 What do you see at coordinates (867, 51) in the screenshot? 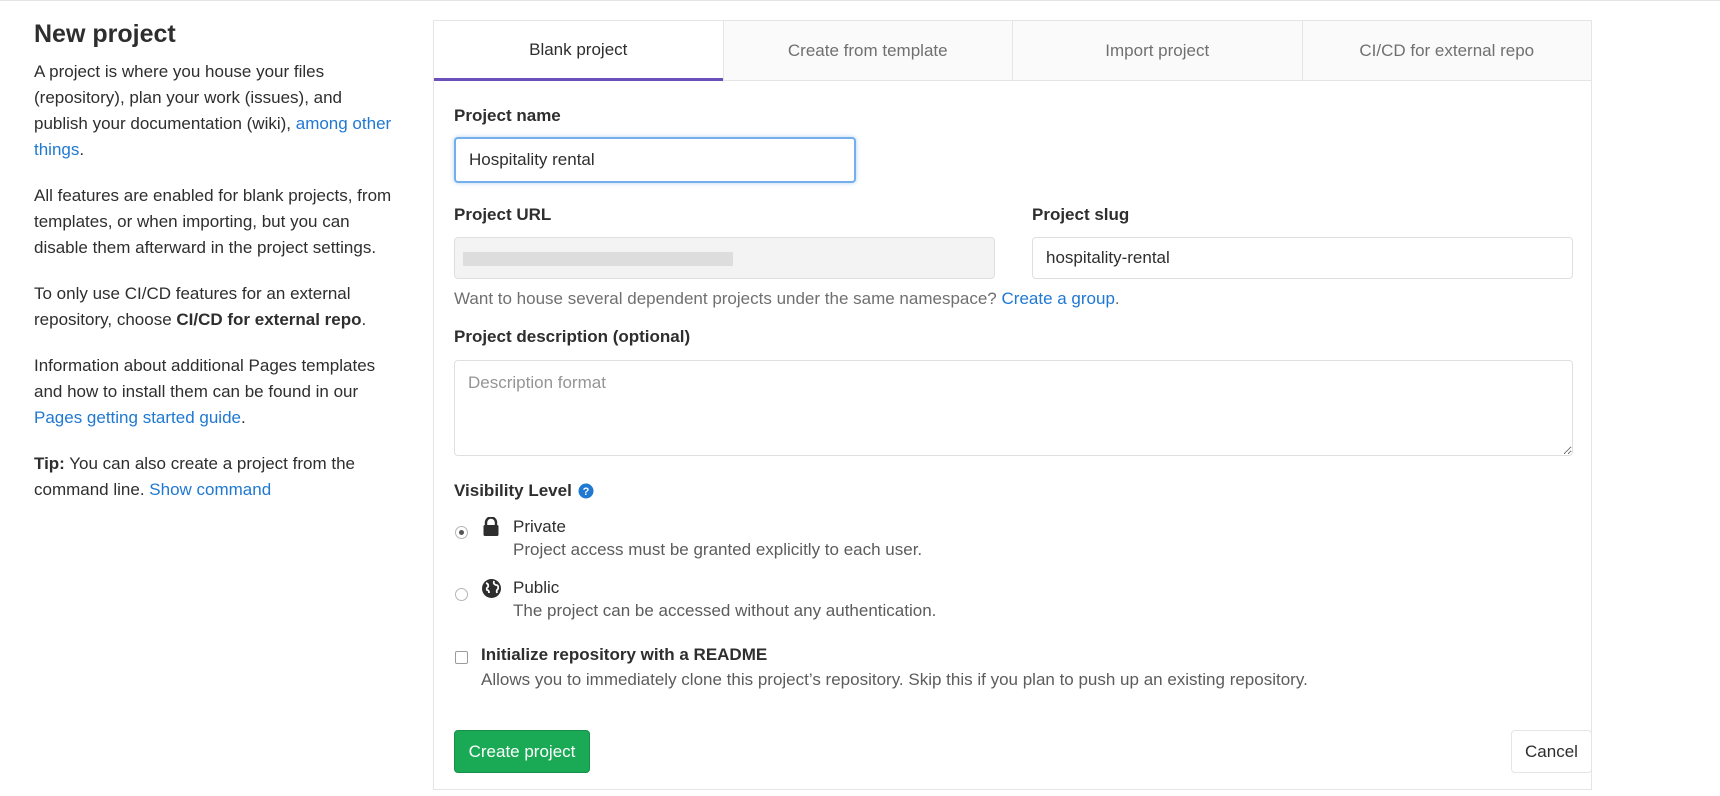
I see `tab-create-from-template: Create from template` at bounding box center [867, 51].